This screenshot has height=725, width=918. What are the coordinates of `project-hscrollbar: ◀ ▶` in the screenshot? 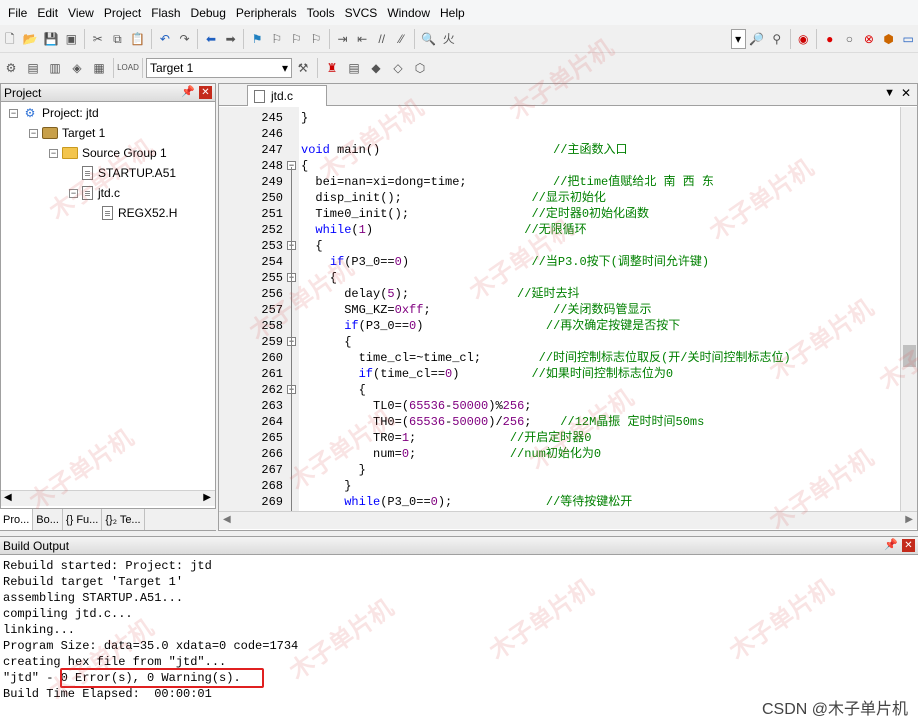 It's located at (108, 498).